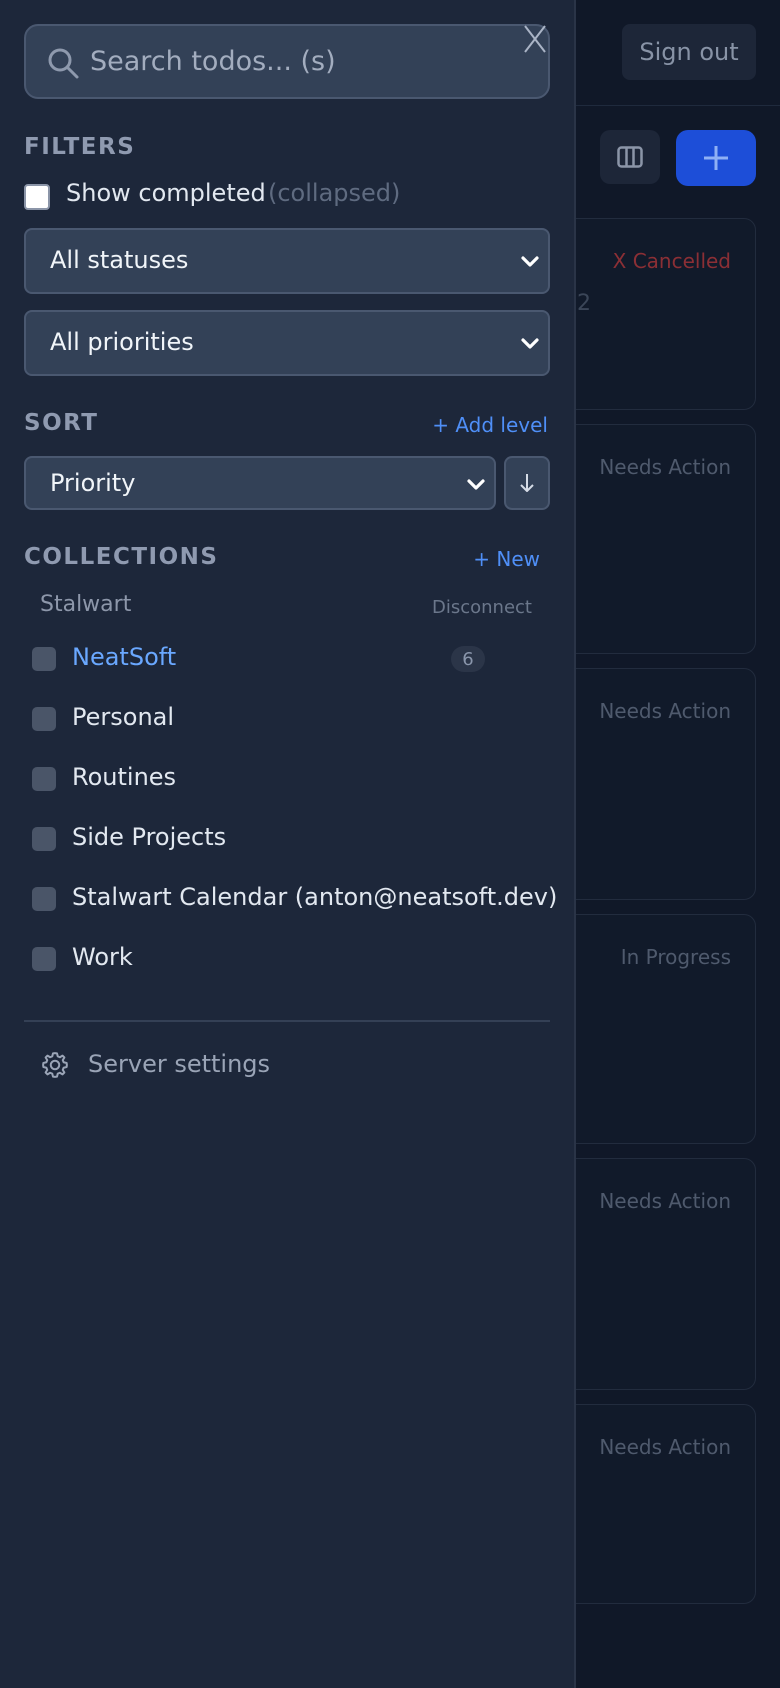  What do you see at coordinates (675, 957) in the screenshot?
I see `status-label: In Progress` at bounding box center [675, 957].